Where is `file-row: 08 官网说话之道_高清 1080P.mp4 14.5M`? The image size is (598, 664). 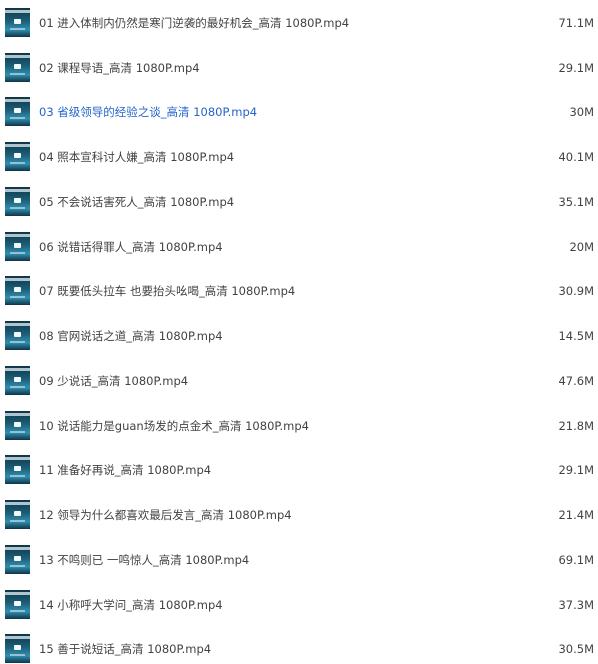 file-row: 08 官网说话之道_高清 1080P.mp4 14.5M is located at coordinates (299, 336).